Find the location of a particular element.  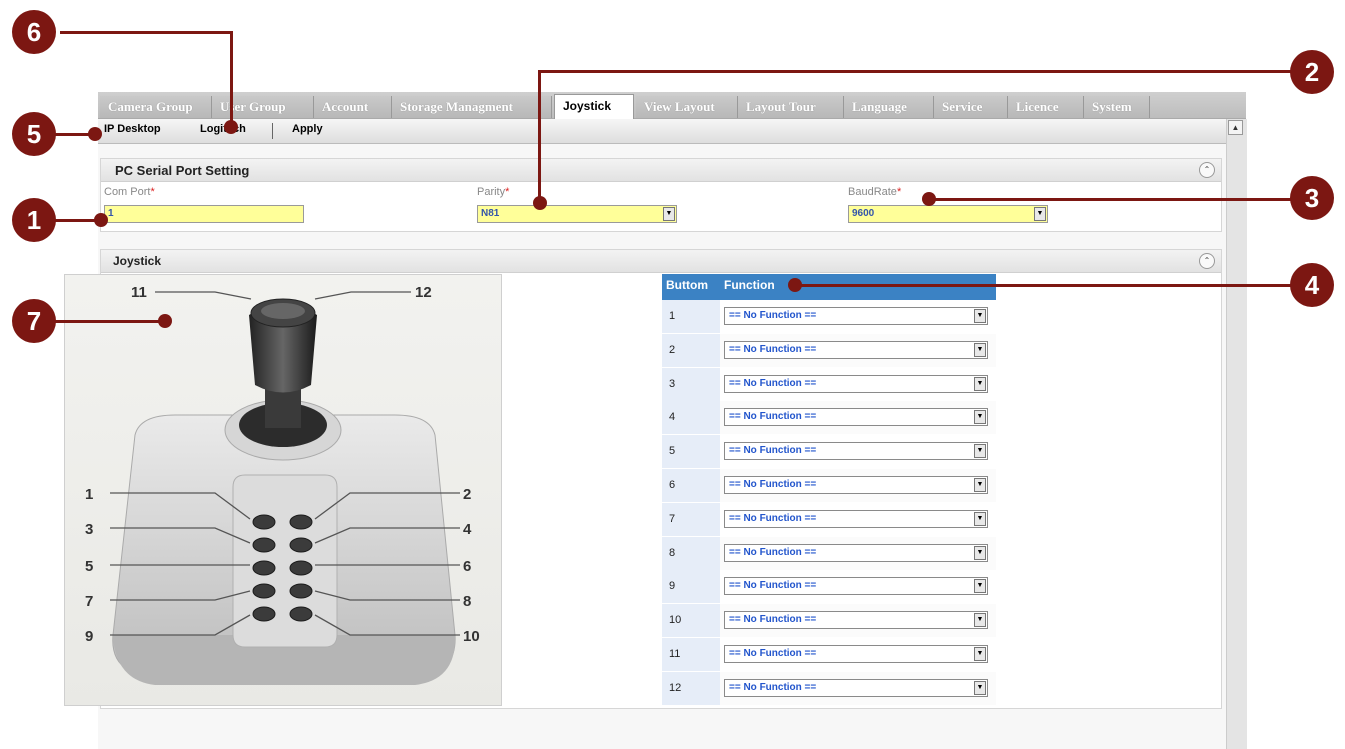

tab-joystick: Joystick is located at coordinates (594, 106).